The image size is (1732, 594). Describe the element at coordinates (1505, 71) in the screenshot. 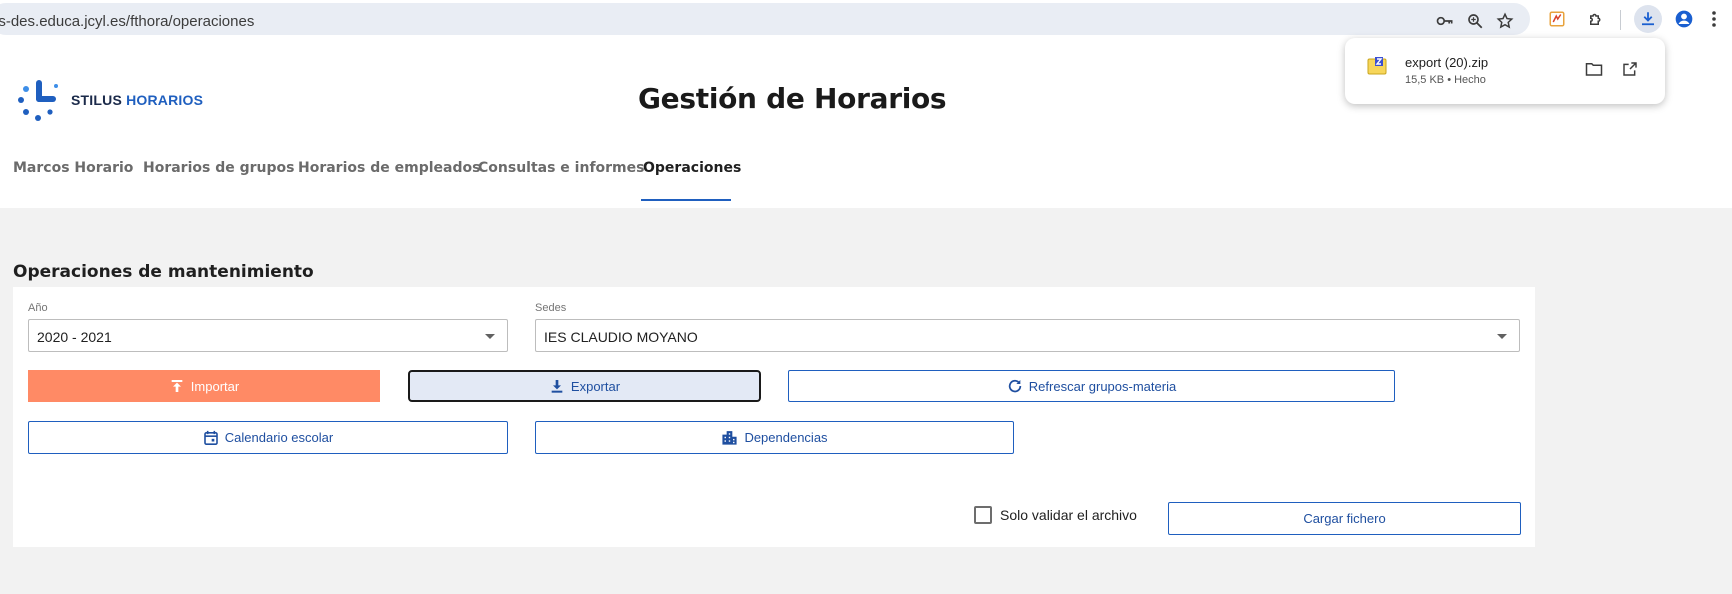

I see `download-popup: export (20).zip 15,5 KB • Hecho` at that location.